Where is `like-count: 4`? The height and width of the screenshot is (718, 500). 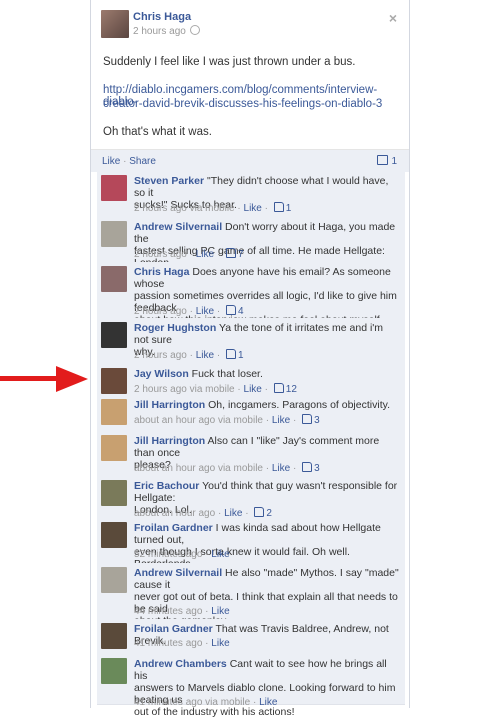 like-count: 4 is located at coordinates (241, 311).